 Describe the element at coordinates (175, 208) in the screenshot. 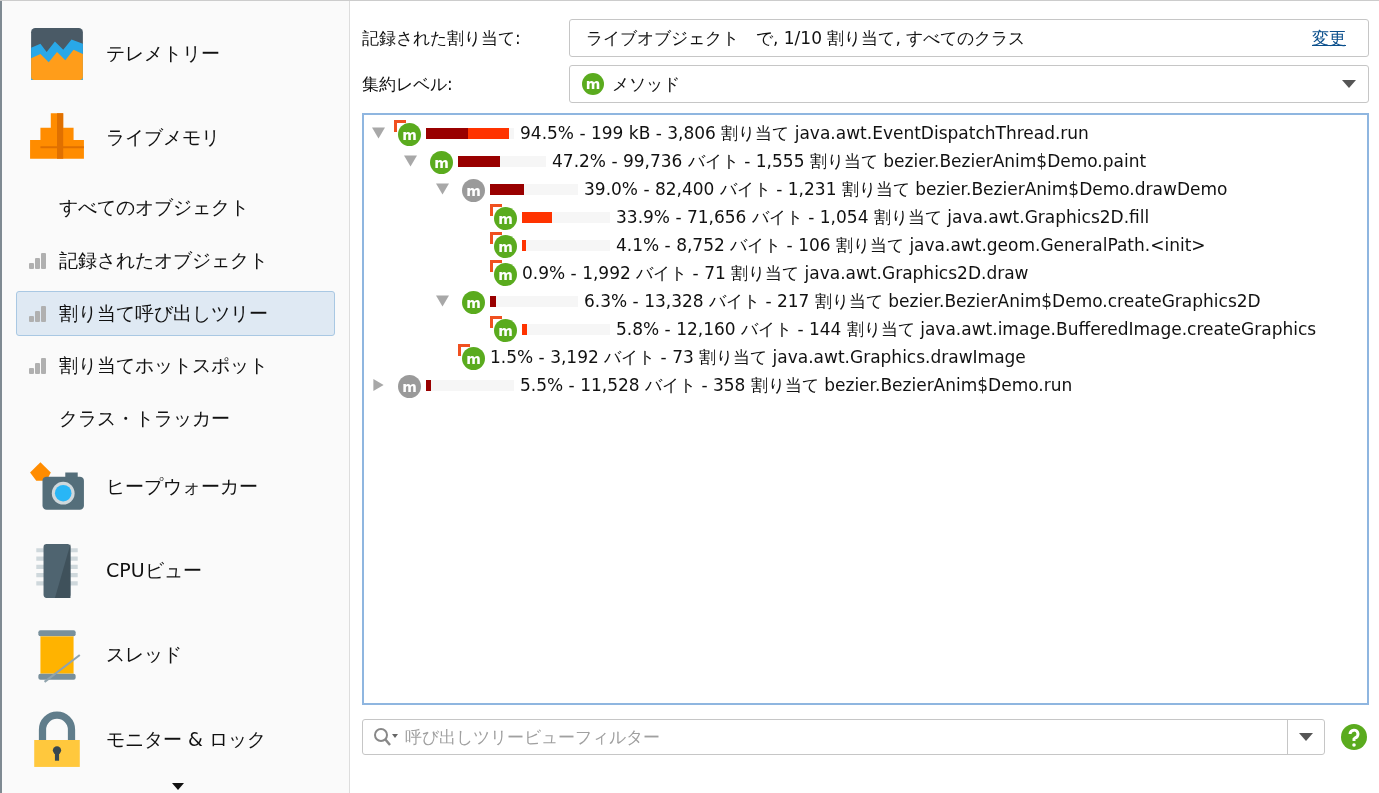

I see `sidebar-item: すべてのオブジェクト` at that location.